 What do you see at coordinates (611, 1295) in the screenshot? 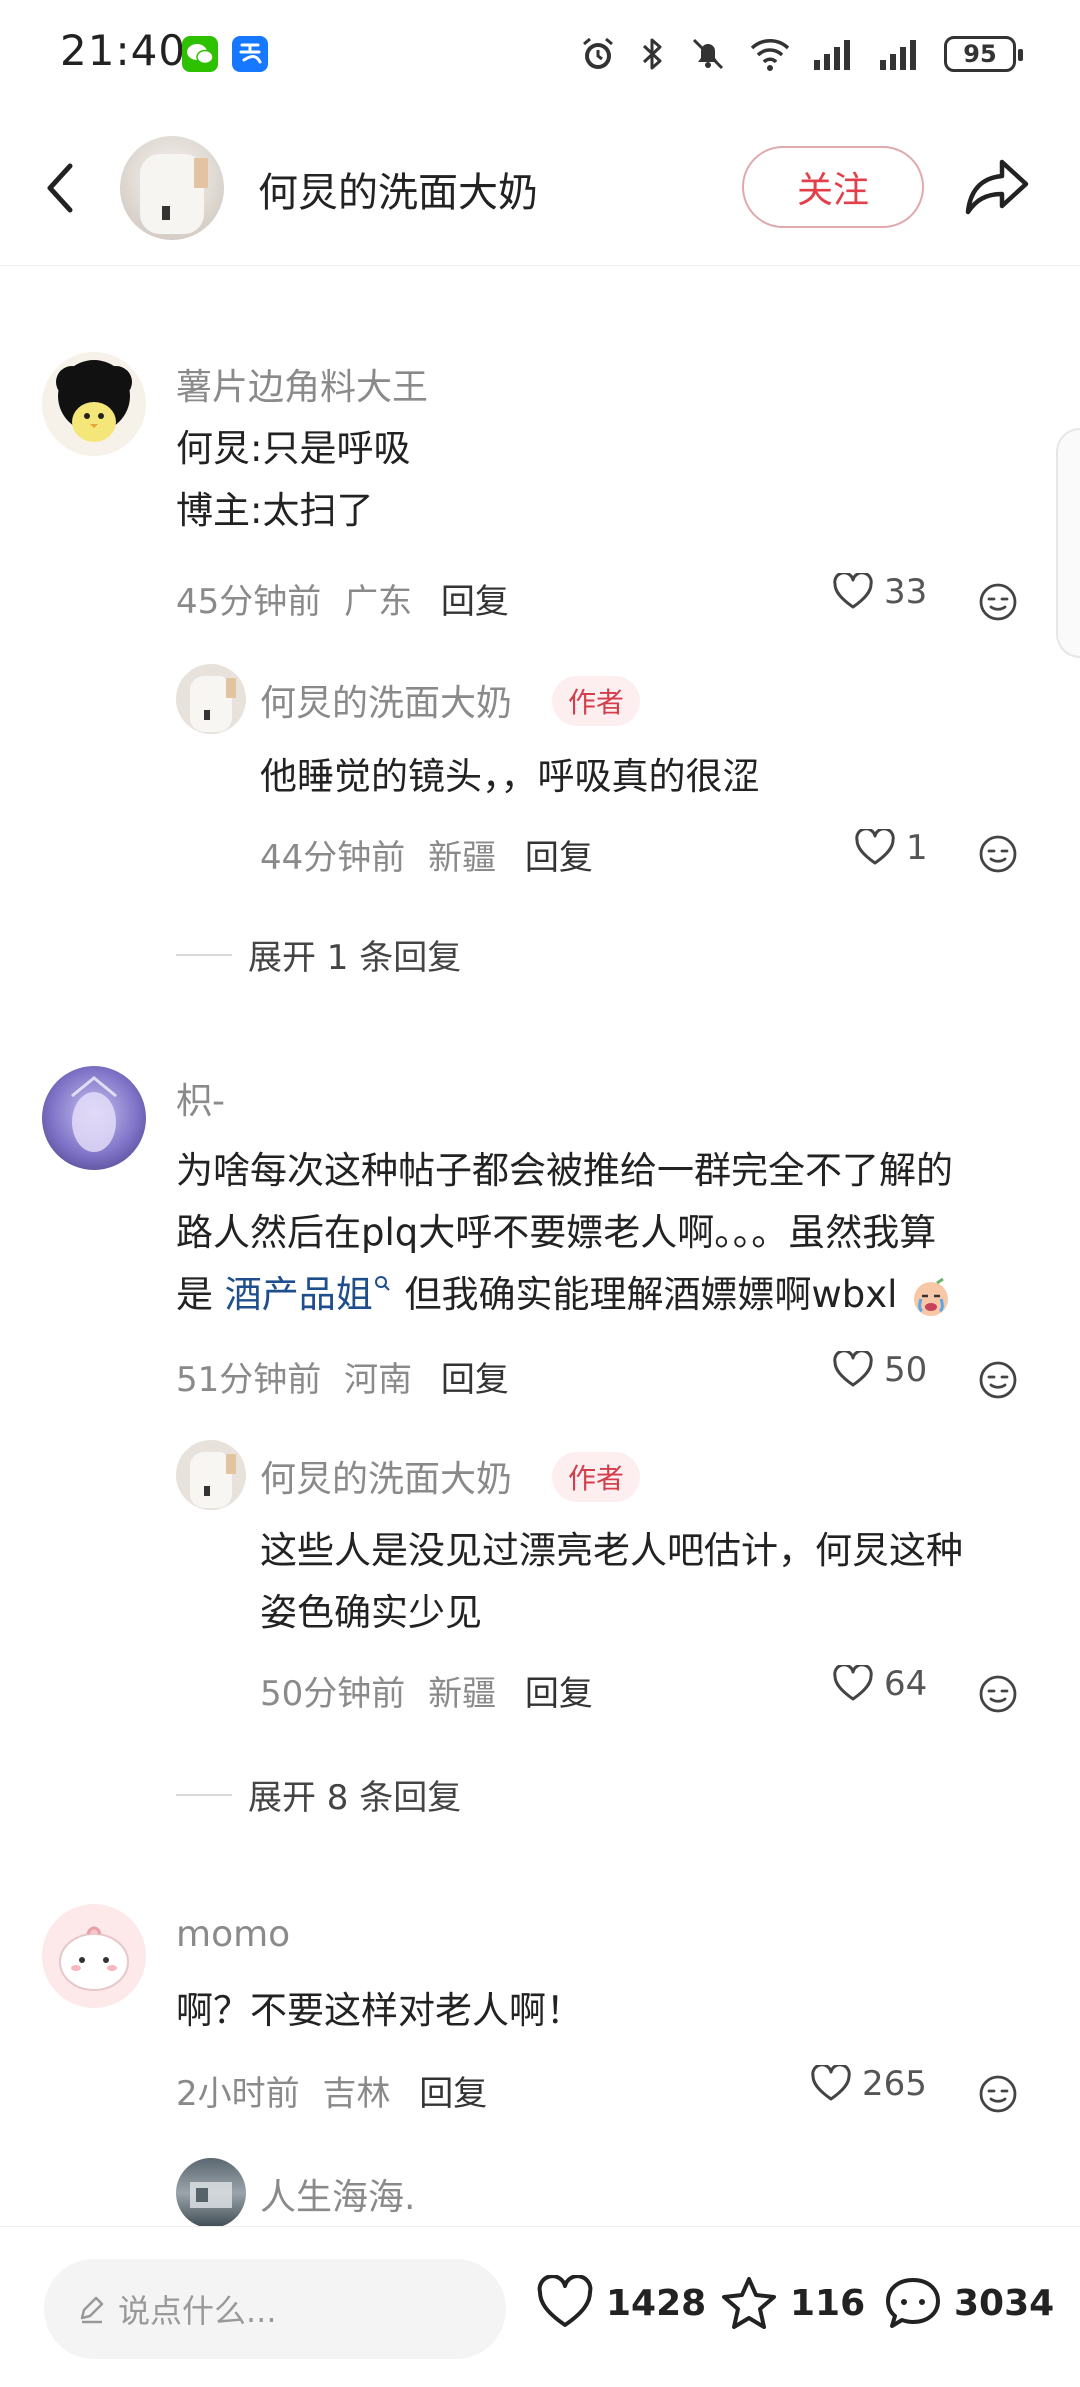
I see `comment-line: 是 酒产品姐 但我确实能理解酒嫖嫖啊wbxl` at bounding box center [611, 1295].